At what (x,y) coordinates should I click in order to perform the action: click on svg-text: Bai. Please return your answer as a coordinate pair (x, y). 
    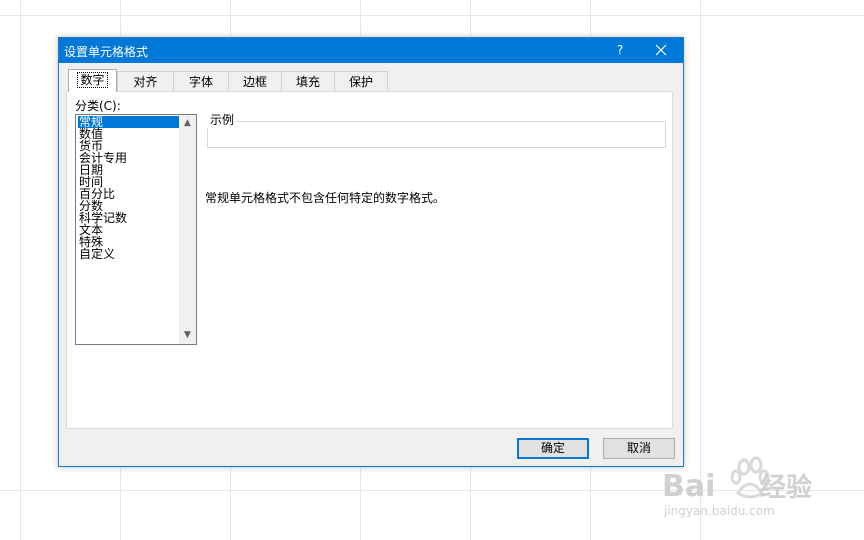
    Looking at the image, I should click on (688, 486).